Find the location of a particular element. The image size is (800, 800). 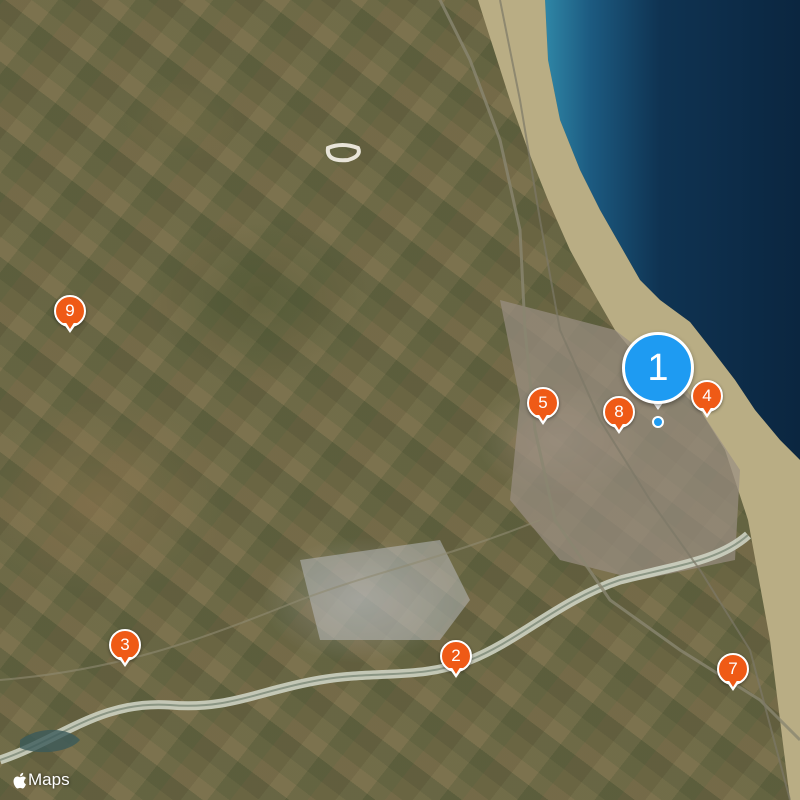

apple-logo-icon is located at coordinates (19, 780).